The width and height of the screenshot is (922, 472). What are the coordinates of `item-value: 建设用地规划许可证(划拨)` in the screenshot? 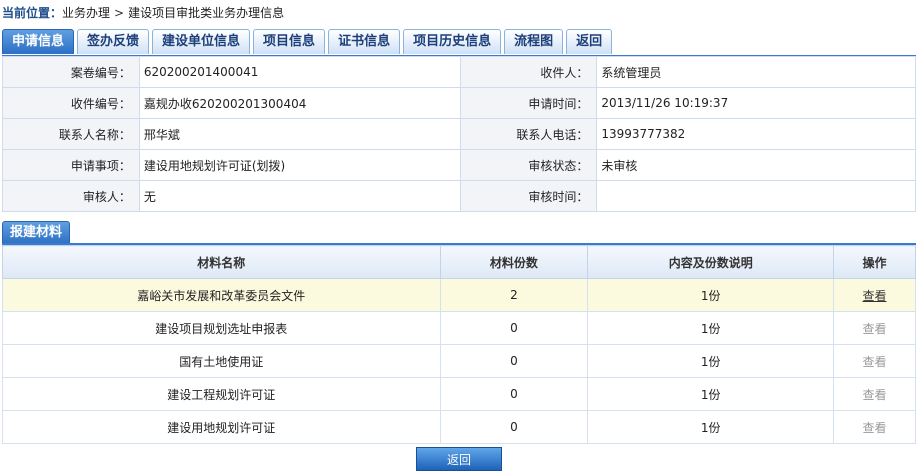 It's located at (299, 165).